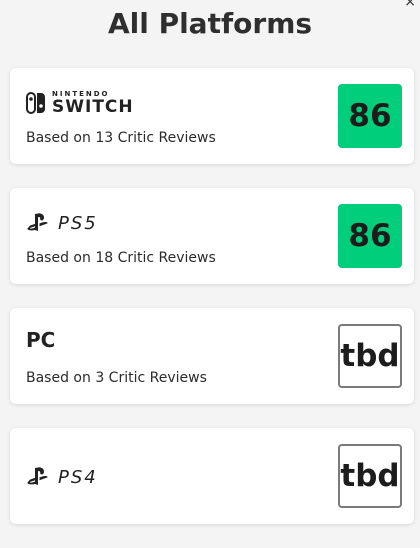 Image resolution: width=420 pixels, height=548 pixels. Describe the element at coordinates (93, 106) in the screenshot. I see `switch-logo-large-text: SWITCH` at that location.